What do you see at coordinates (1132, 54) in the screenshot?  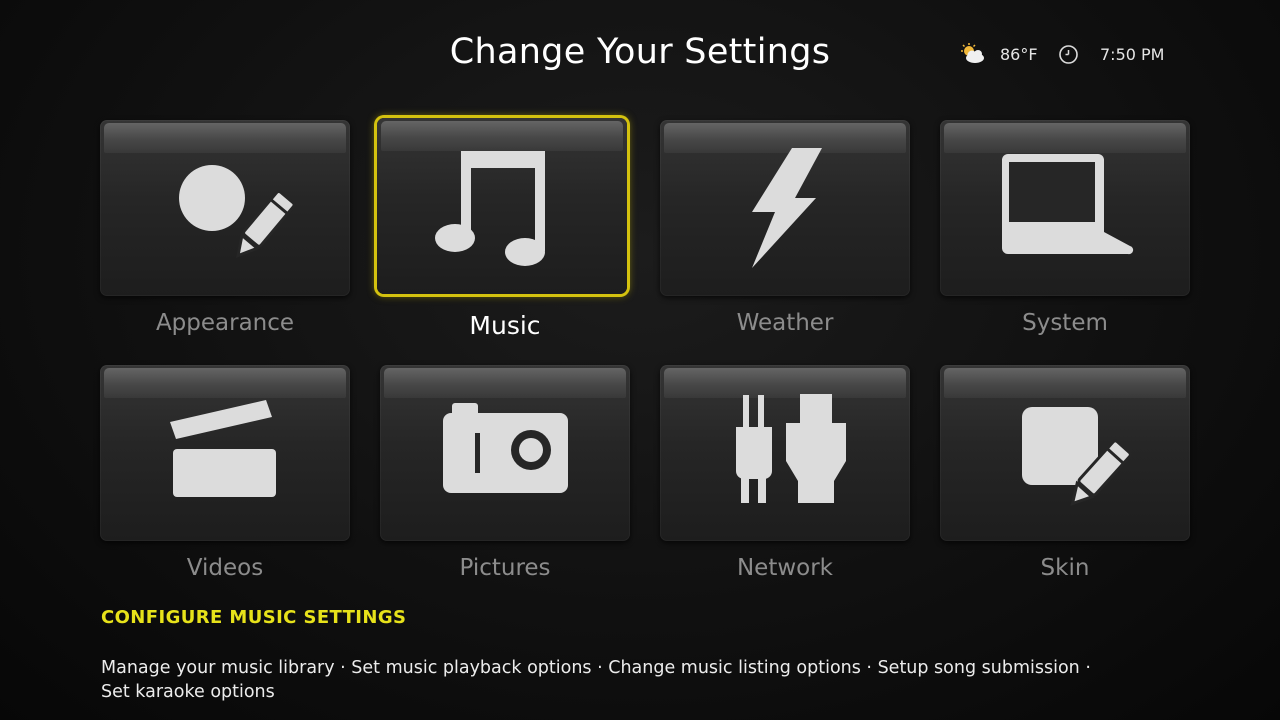 I see `clock-time: 7:50 PM` at bounding box center [1132, 54].